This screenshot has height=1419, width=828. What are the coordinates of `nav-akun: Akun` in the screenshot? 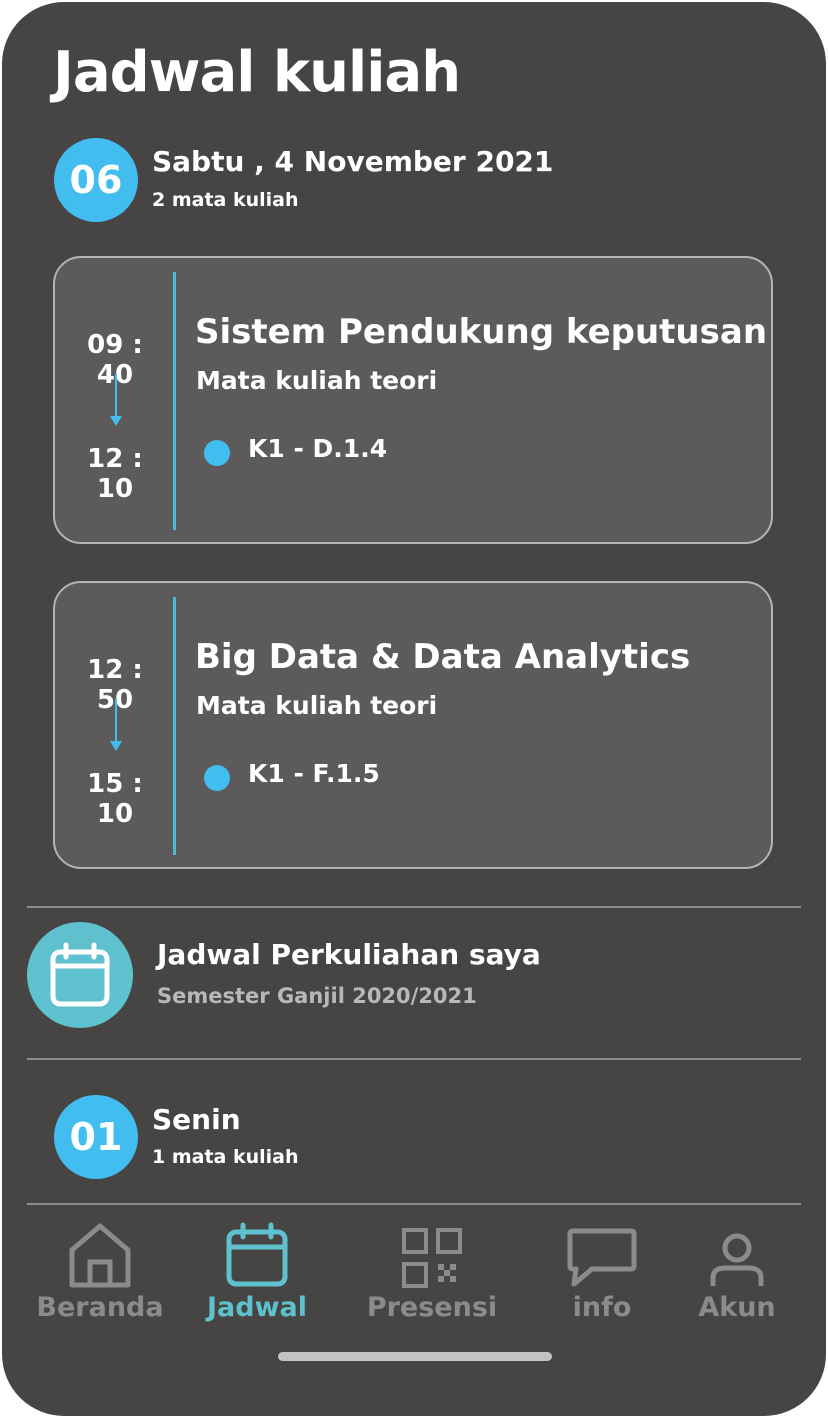 It's located at (737, 1270).